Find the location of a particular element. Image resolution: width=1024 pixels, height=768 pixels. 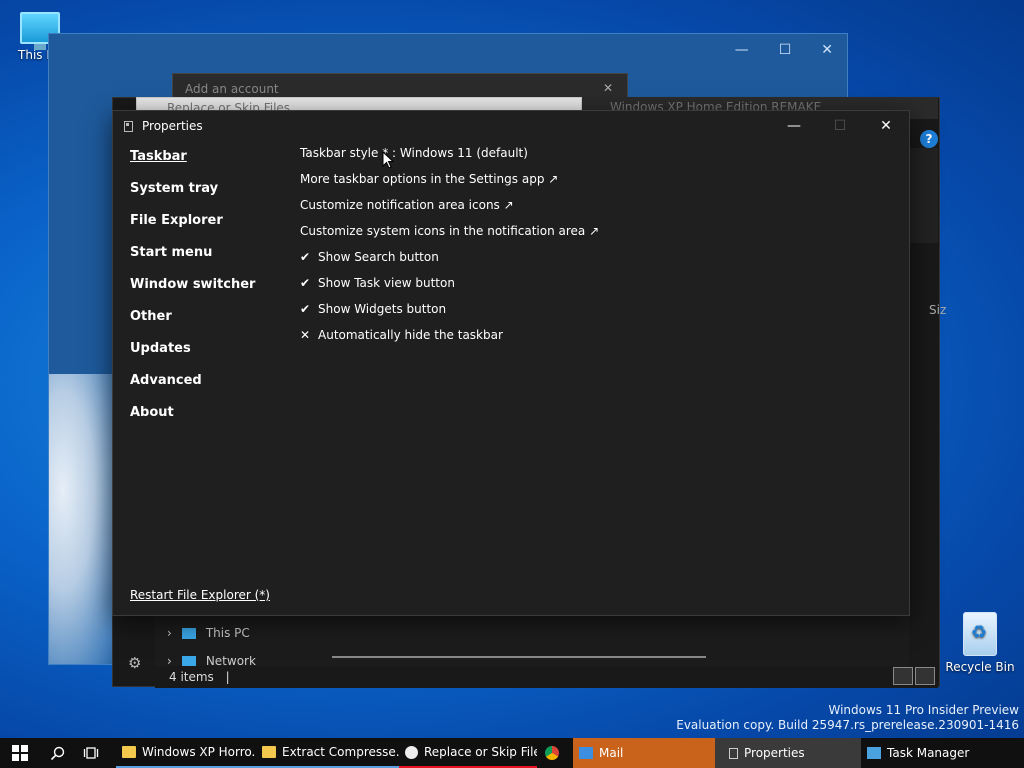

toggle-show-widgets-button: ✔ Show Widgets button is located at coordinates (449, 315).